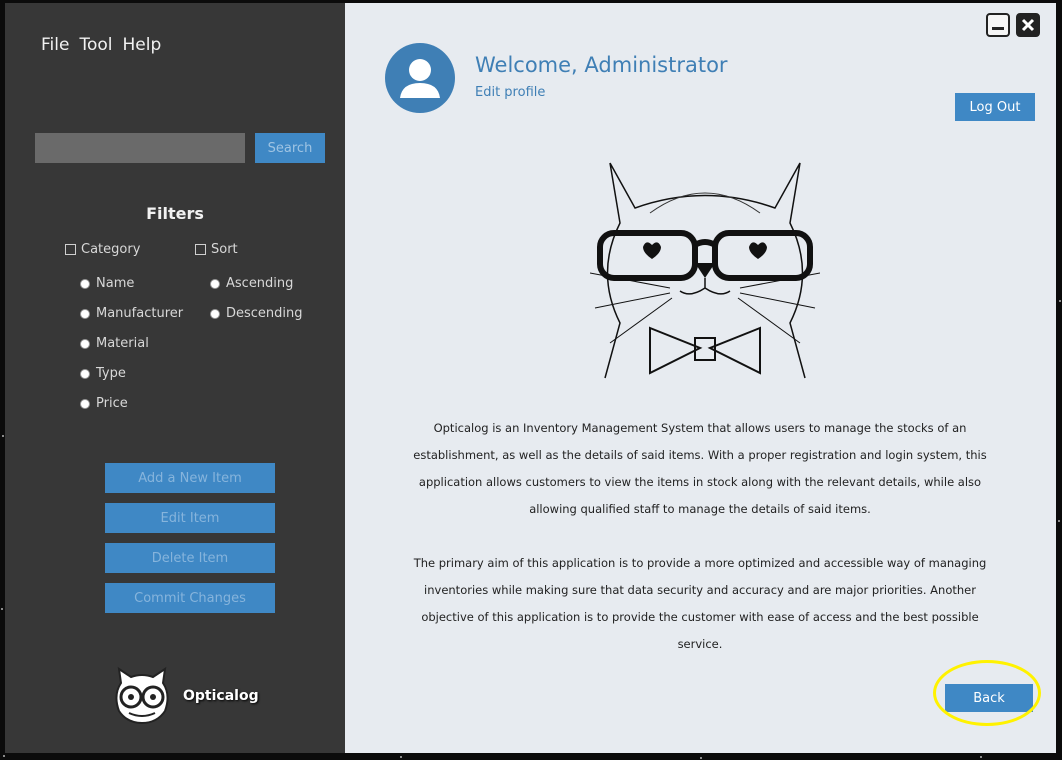  What do you see at coordinates (998, 28) in the screenshot?
I see `minimize-icon` at bounding box center [998, 28].